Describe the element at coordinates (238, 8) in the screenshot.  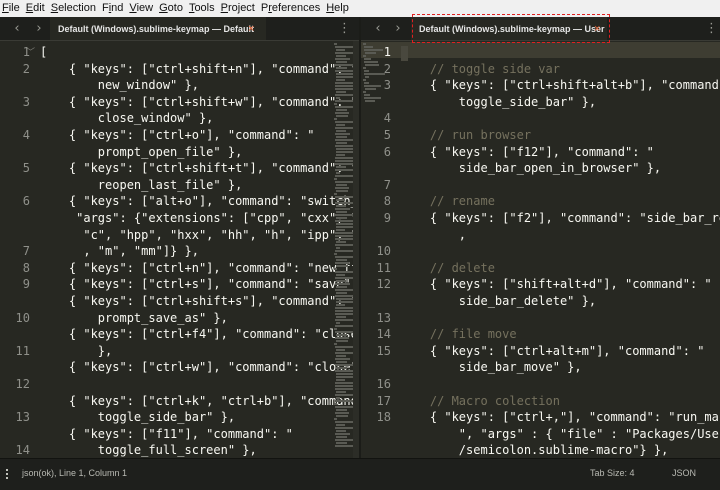
I see `menu-project: Project` at that location.